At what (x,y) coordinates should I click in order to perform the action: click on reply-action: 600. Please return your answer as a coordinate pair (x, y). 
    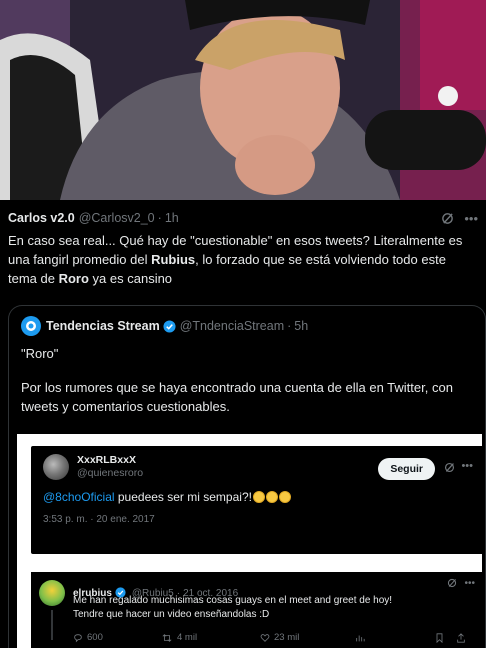
    Looking at the image, I should click on (103, 637).